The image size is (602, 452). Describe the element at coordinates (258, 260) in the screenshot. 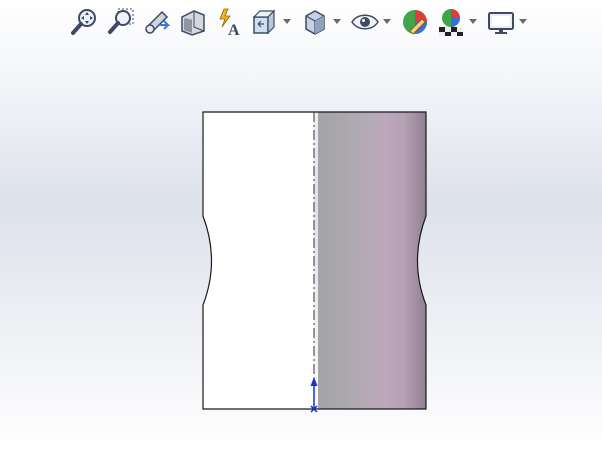

I see `sketch-profile-half` at that location.